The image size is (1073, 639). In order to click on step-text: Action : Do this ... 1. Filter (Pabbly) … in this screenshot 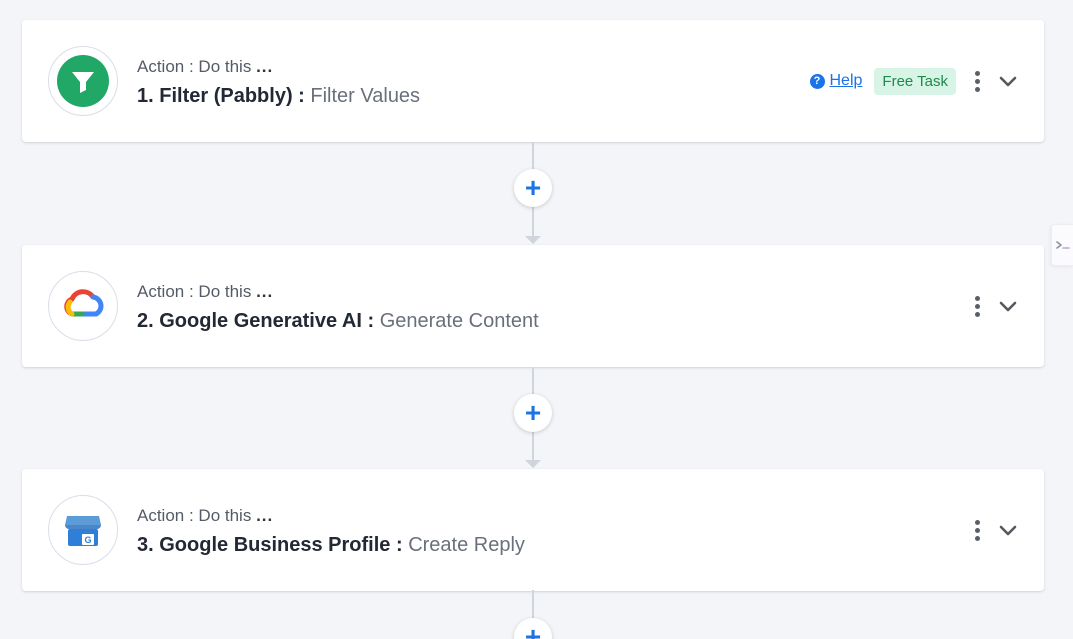, I will do `click(278, 82)`.